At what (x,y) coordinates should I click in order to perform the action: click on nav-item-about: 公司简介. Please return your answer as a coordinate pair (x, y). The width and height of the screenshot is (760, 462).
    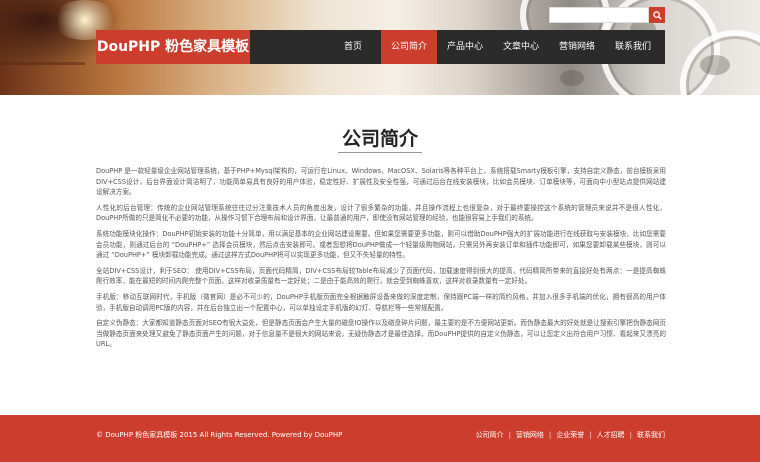
    Looking at the image, I should click on (409, 47).